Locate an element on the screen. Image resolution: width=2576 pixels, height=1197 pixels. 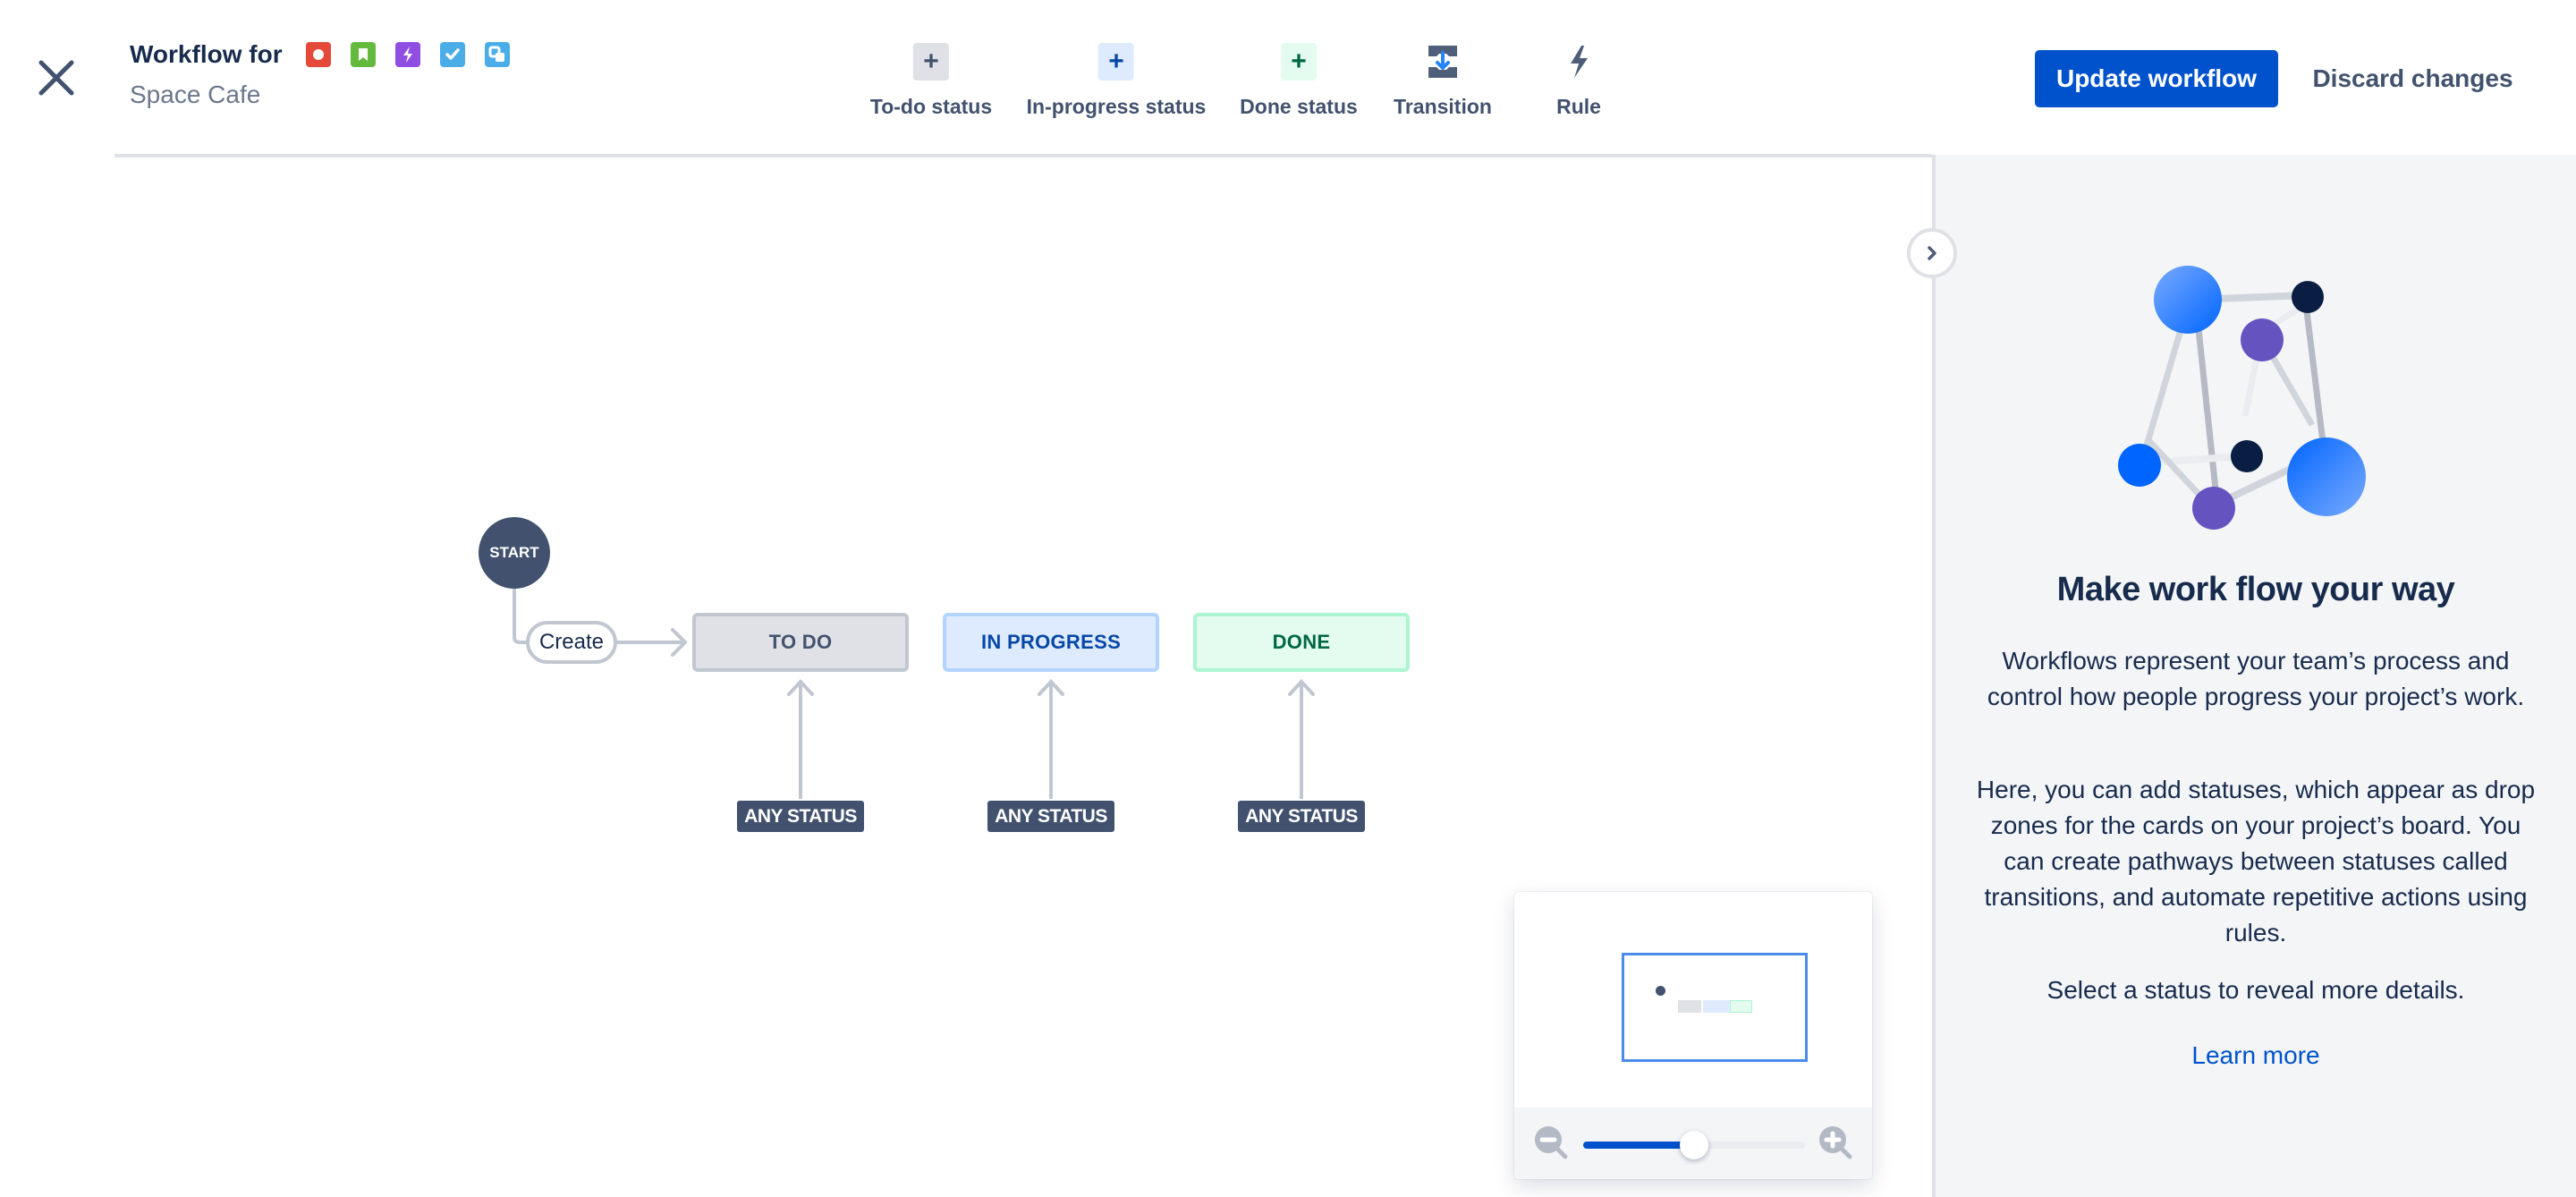
zoom-out-icon is located at coordinates (1551, 1142).